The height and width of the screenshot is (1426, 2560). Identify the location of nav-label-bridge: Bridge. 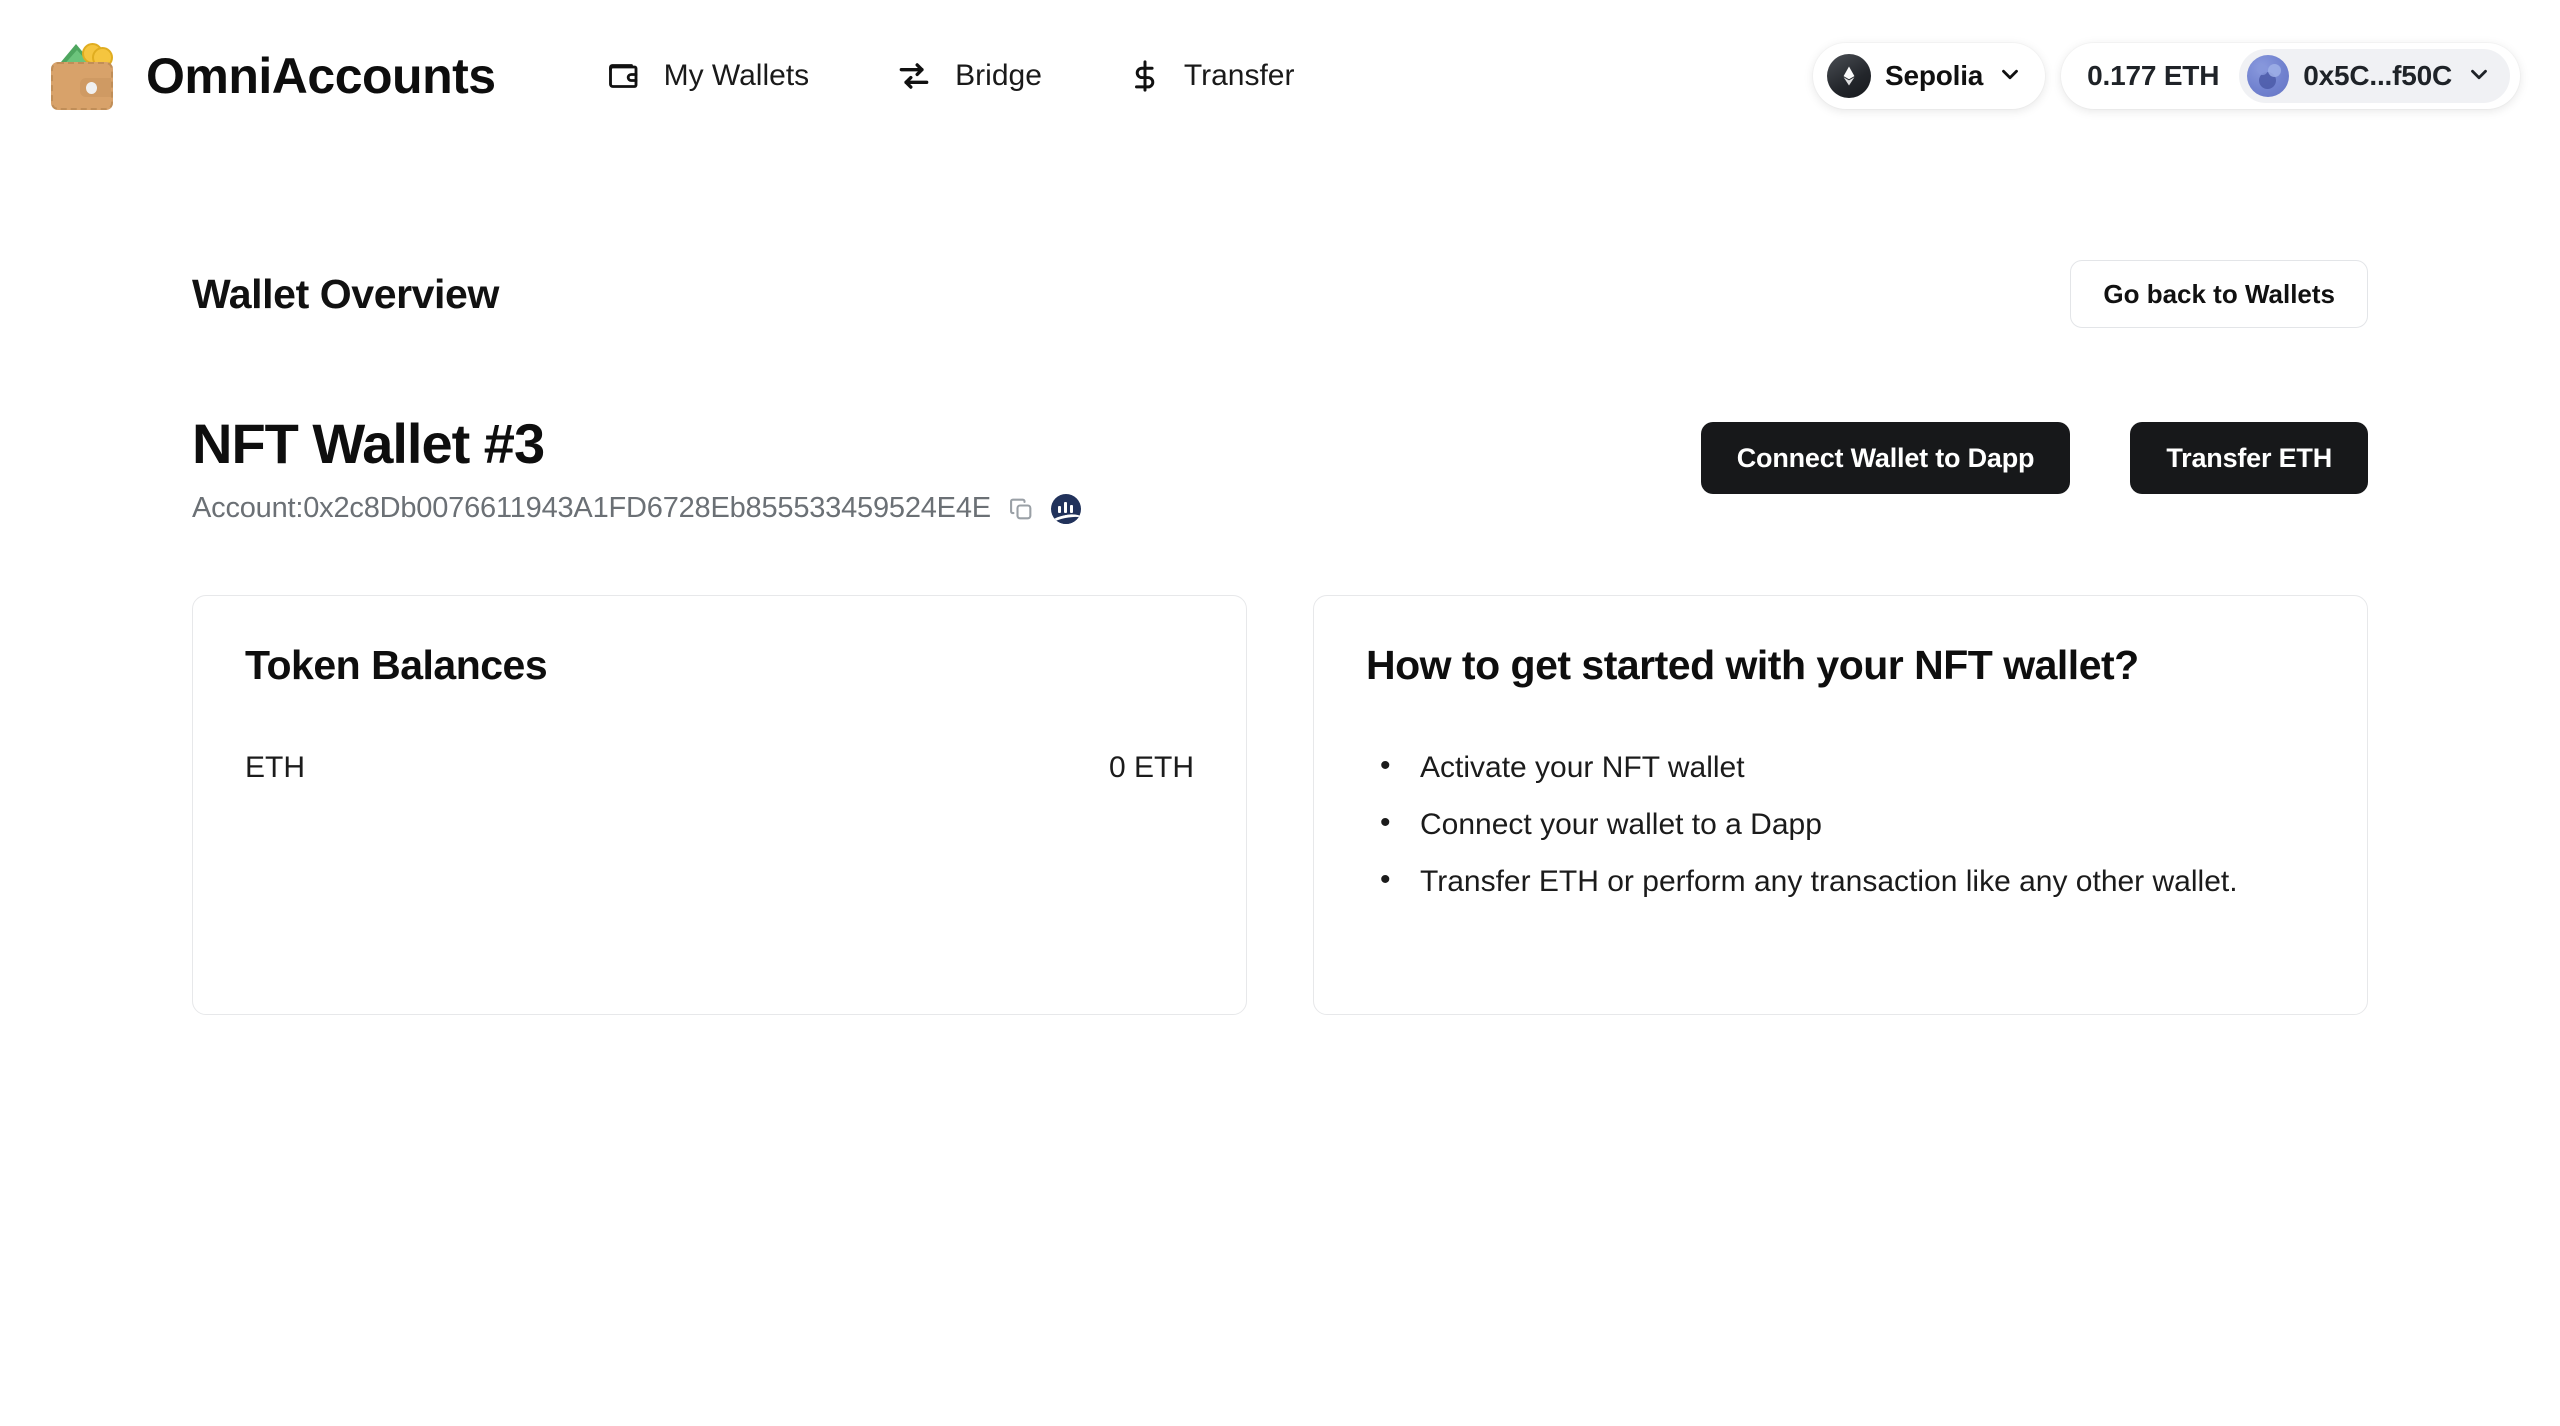
(998, 75).